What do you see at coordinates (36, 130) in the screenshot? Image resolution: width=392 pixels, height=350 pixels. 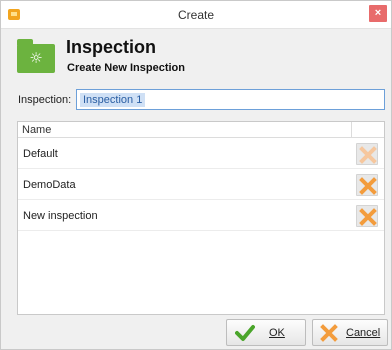 I see `column-header-name: Name` at bounding box center [36, 130].